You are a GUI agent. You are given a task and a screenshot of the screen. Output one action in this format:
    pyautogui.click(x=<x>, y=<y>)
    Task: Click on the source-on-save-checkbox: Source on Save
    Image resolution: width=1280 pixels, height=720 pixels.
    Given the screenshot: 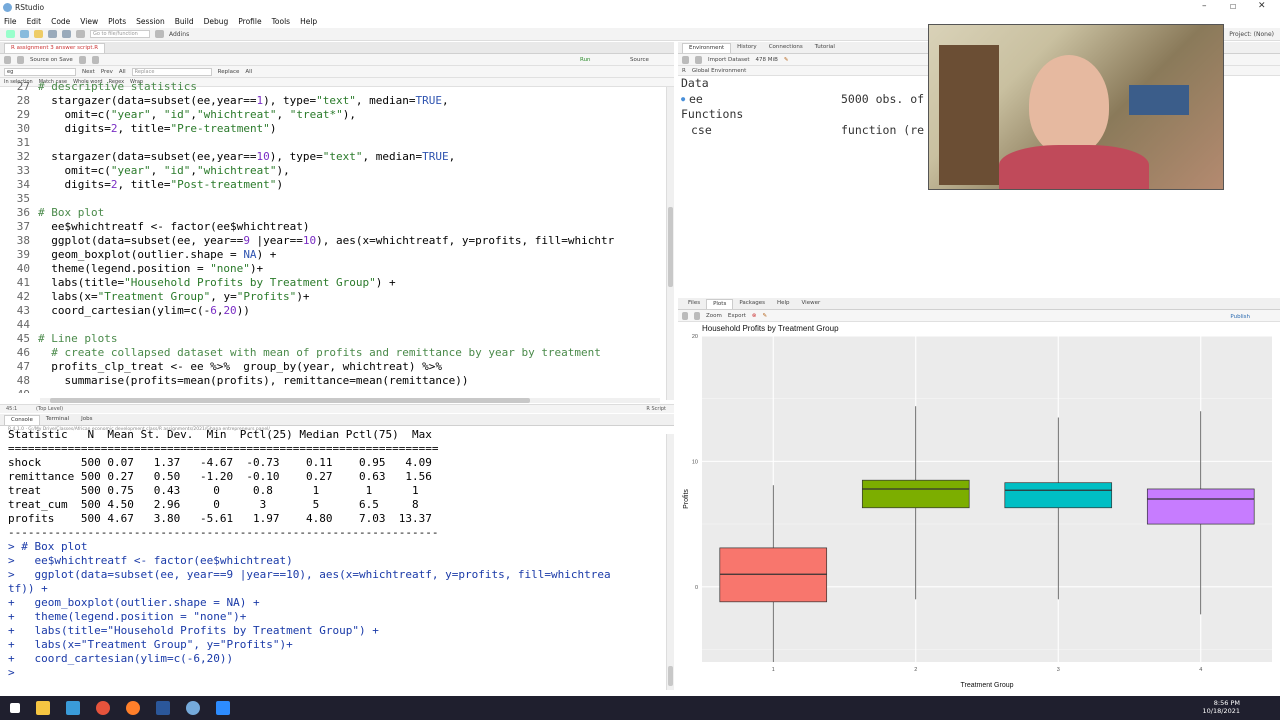 What is the action you would take?
    pyautogui.click(x=51, y=60)
    